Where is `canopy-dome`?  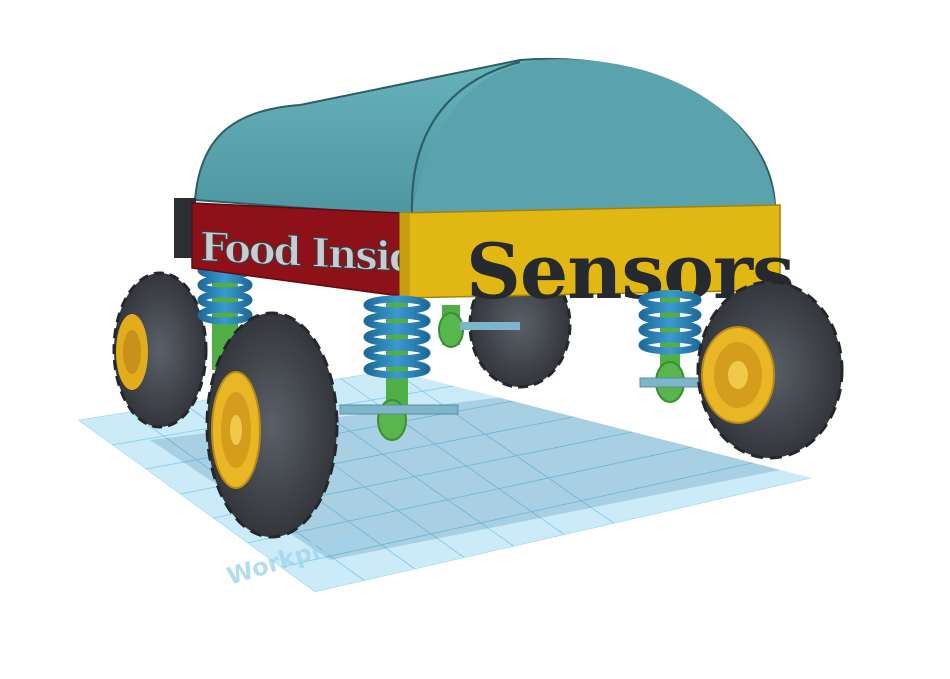 canopy-dome is located at coordinates (485, 137).